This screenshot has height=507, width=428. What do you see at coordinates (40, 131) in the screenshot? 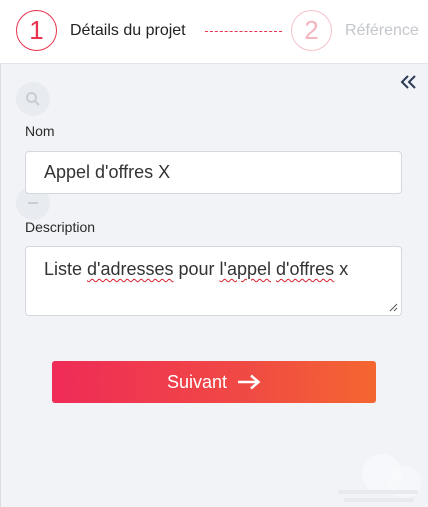
I see `nom-label: Nom` at bounding box center [40, 131].